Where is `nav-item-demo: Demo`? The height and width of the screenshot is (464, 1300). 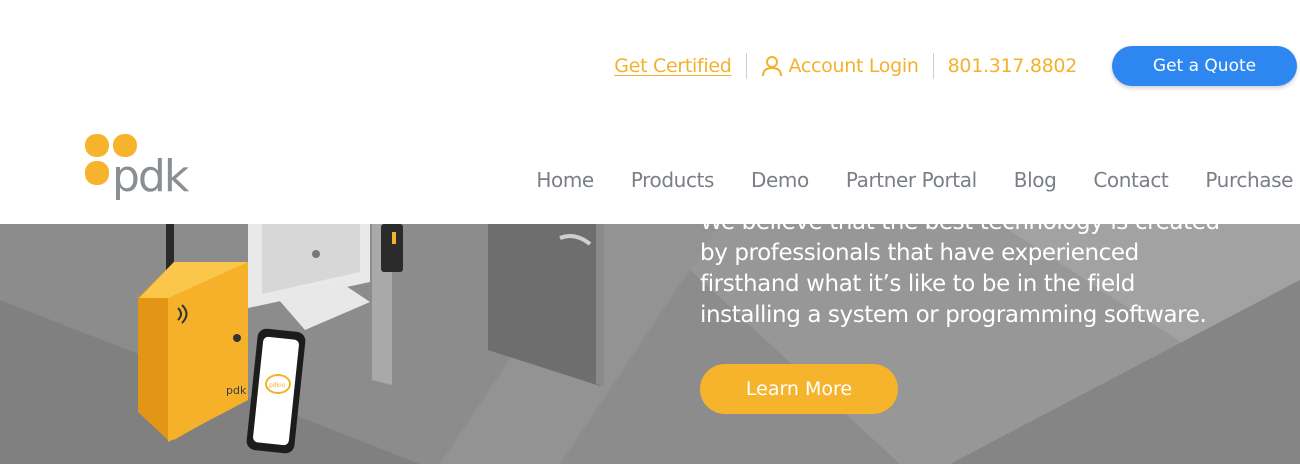
nav-item-demo: Demo is located at coordinates (780, 180).